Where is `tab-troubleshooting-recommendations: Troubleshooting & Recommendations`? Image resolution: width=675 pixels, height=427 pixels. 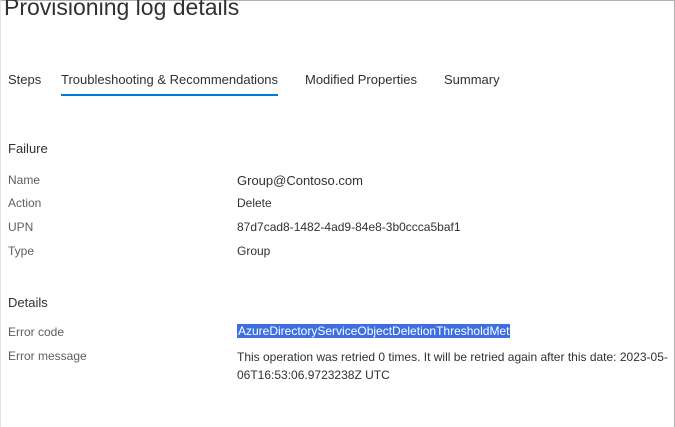 tab-troubleshooting-recommendations: Troubleshooting & Recommendations is located at coordinates (170, 84).